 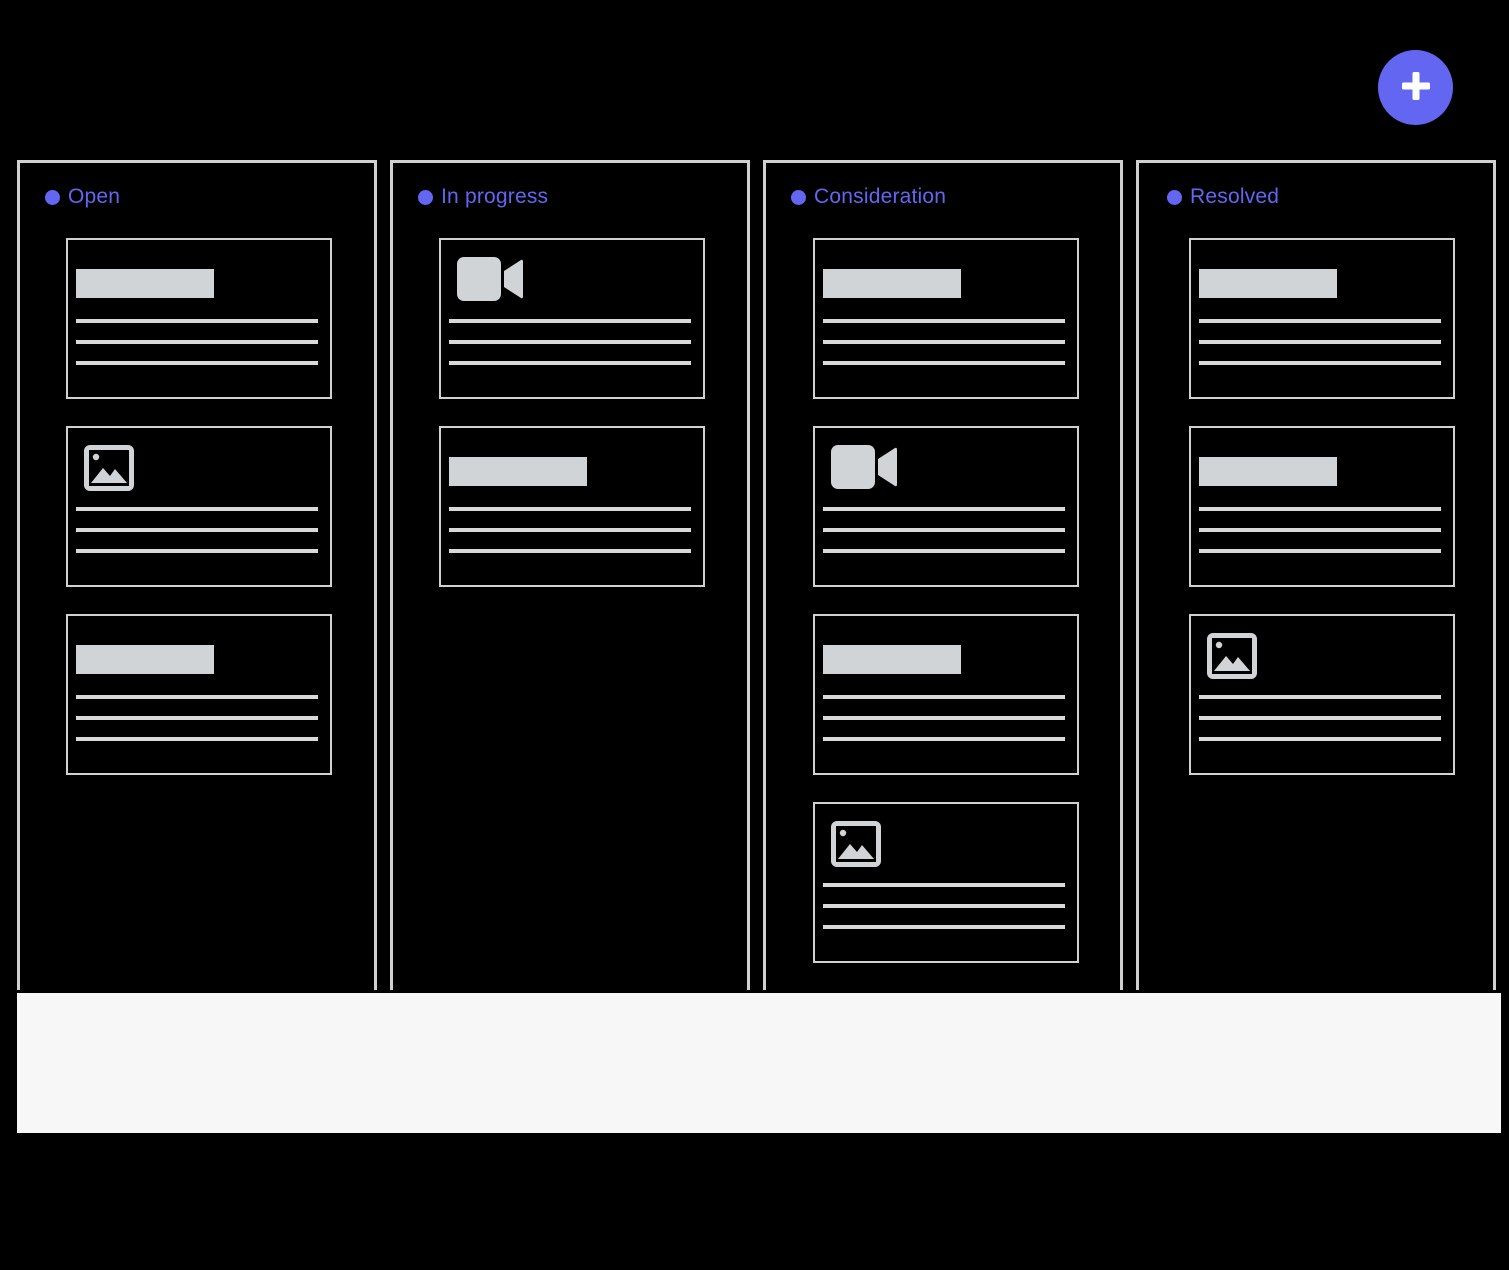 I want to click on column-header: In progress, so click(x=483, y=197).